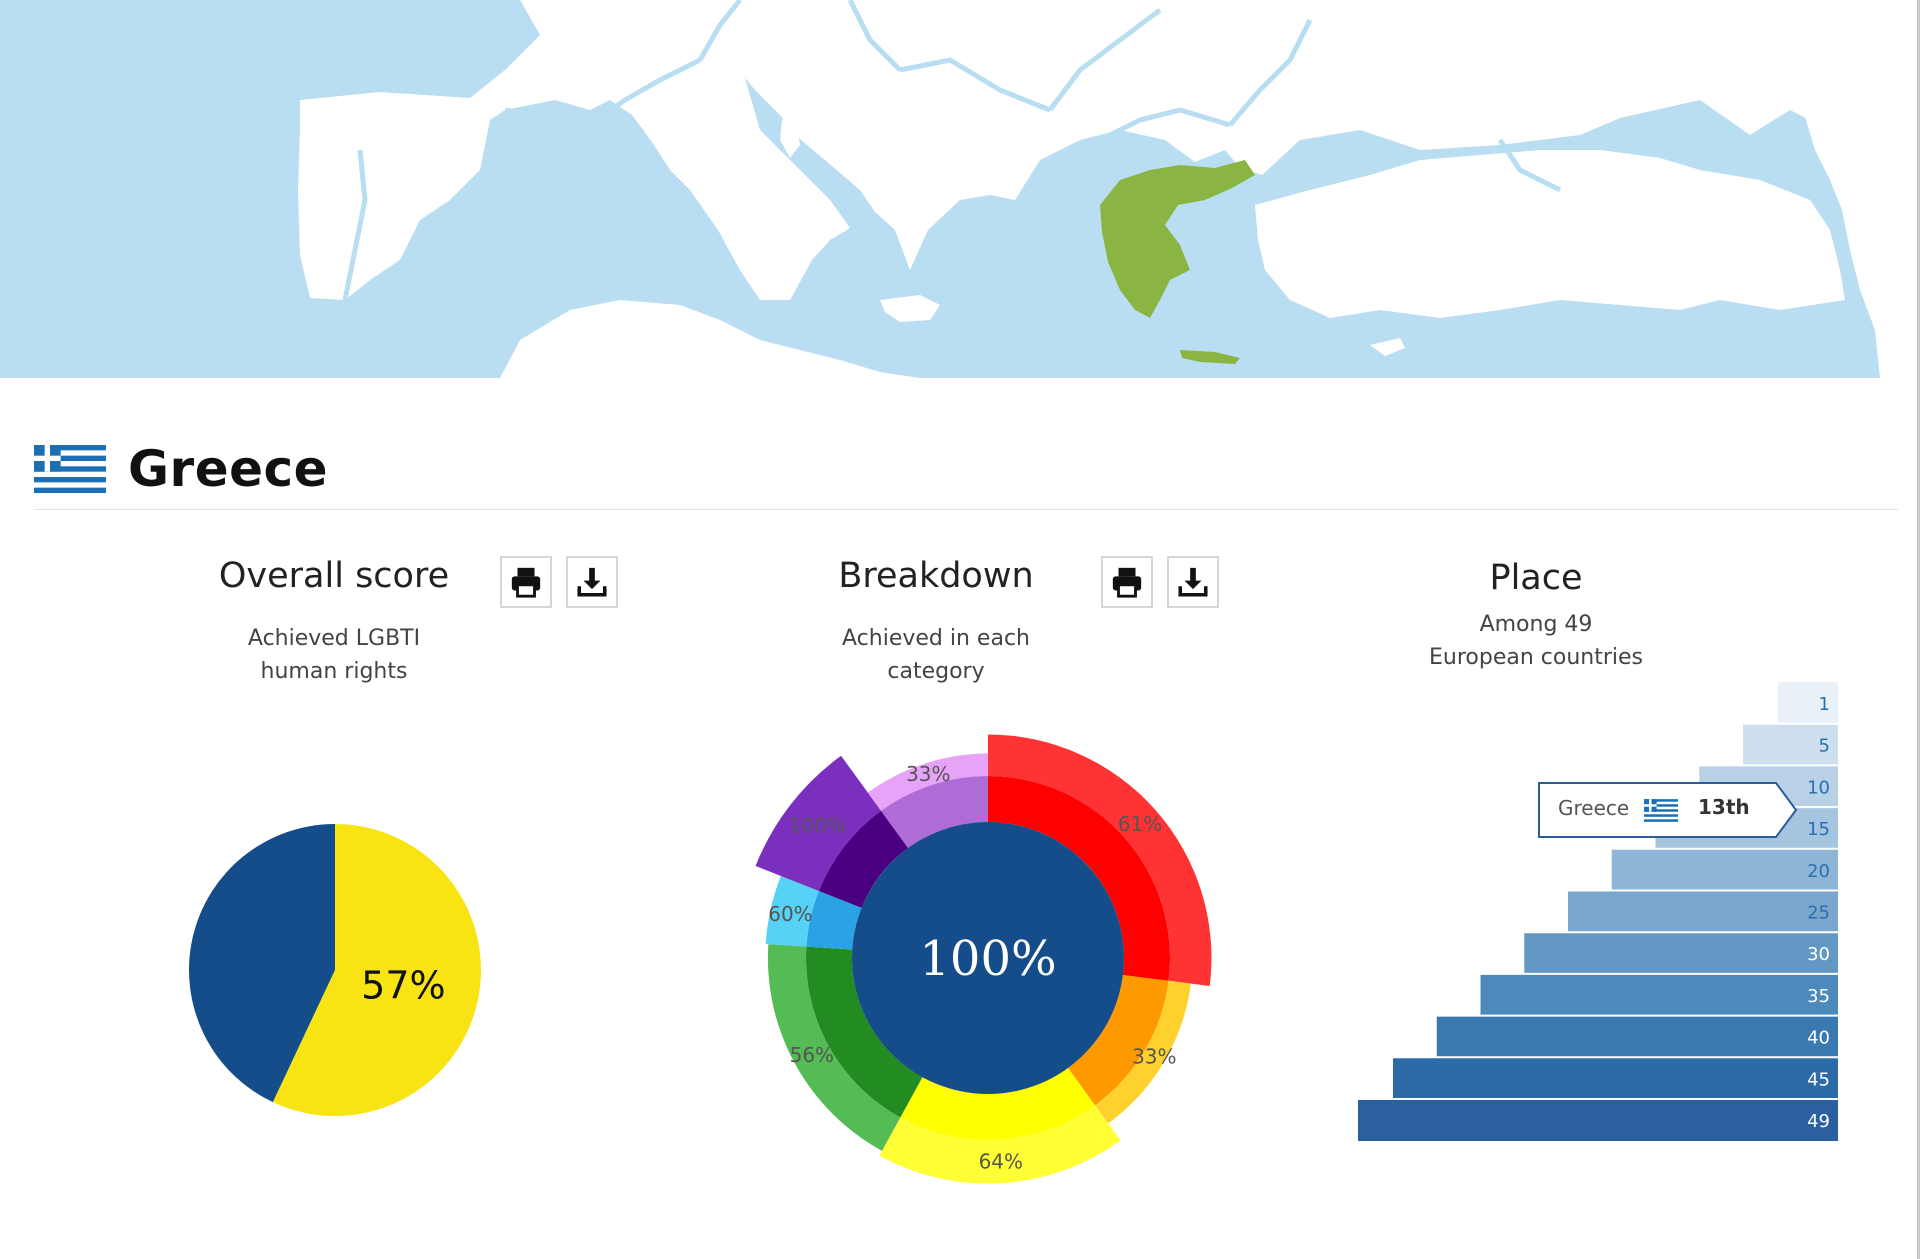 Image resolution: width=1920 pixels, height=1259 pixels. Describe the element at coordinates (1818, 1079) in the screenshot. I see `rank-tick-label: 45` at that location.